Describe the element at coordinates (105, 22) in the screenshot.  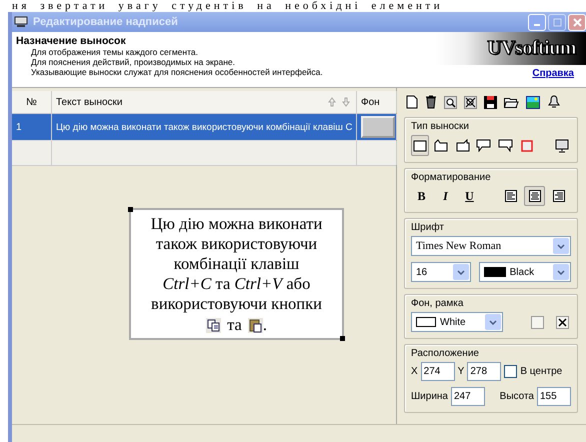
I see `window-title: Редактирование надписей` at that location.